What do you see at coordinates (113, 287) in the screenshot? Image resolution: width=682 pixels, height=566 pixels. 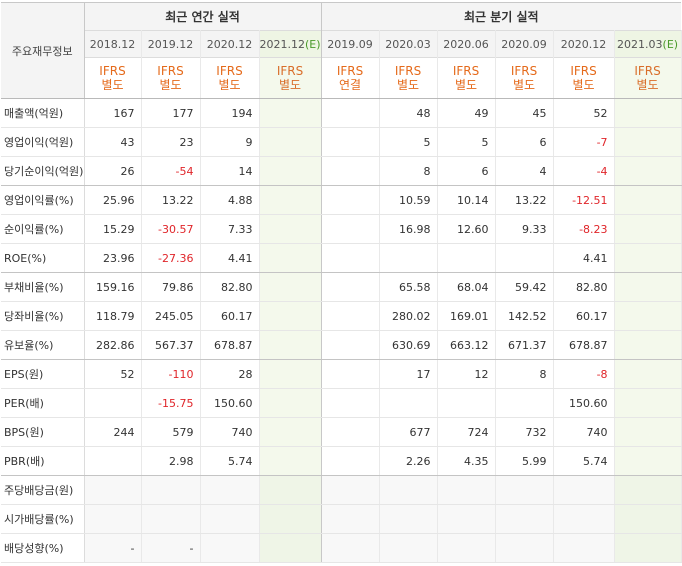 I see `value-cell: 159.16` at bounding box center [113, 287].